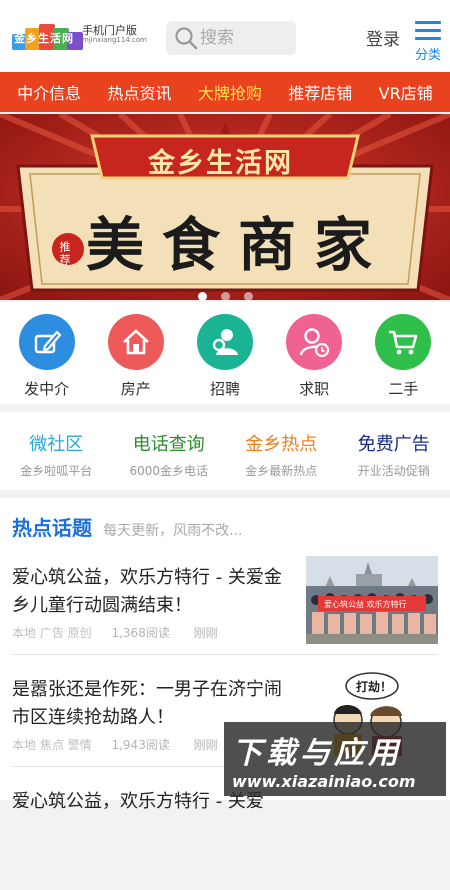  Describe the element at coordinates (383, 37) in the screenshot. I see `login-link: 登录` at that location.